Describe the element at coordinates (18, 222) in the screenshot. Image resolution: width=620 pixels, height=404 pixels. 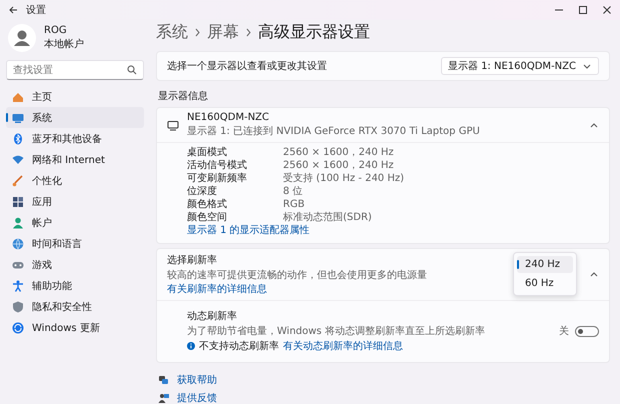
I see `person-icon` at that location.